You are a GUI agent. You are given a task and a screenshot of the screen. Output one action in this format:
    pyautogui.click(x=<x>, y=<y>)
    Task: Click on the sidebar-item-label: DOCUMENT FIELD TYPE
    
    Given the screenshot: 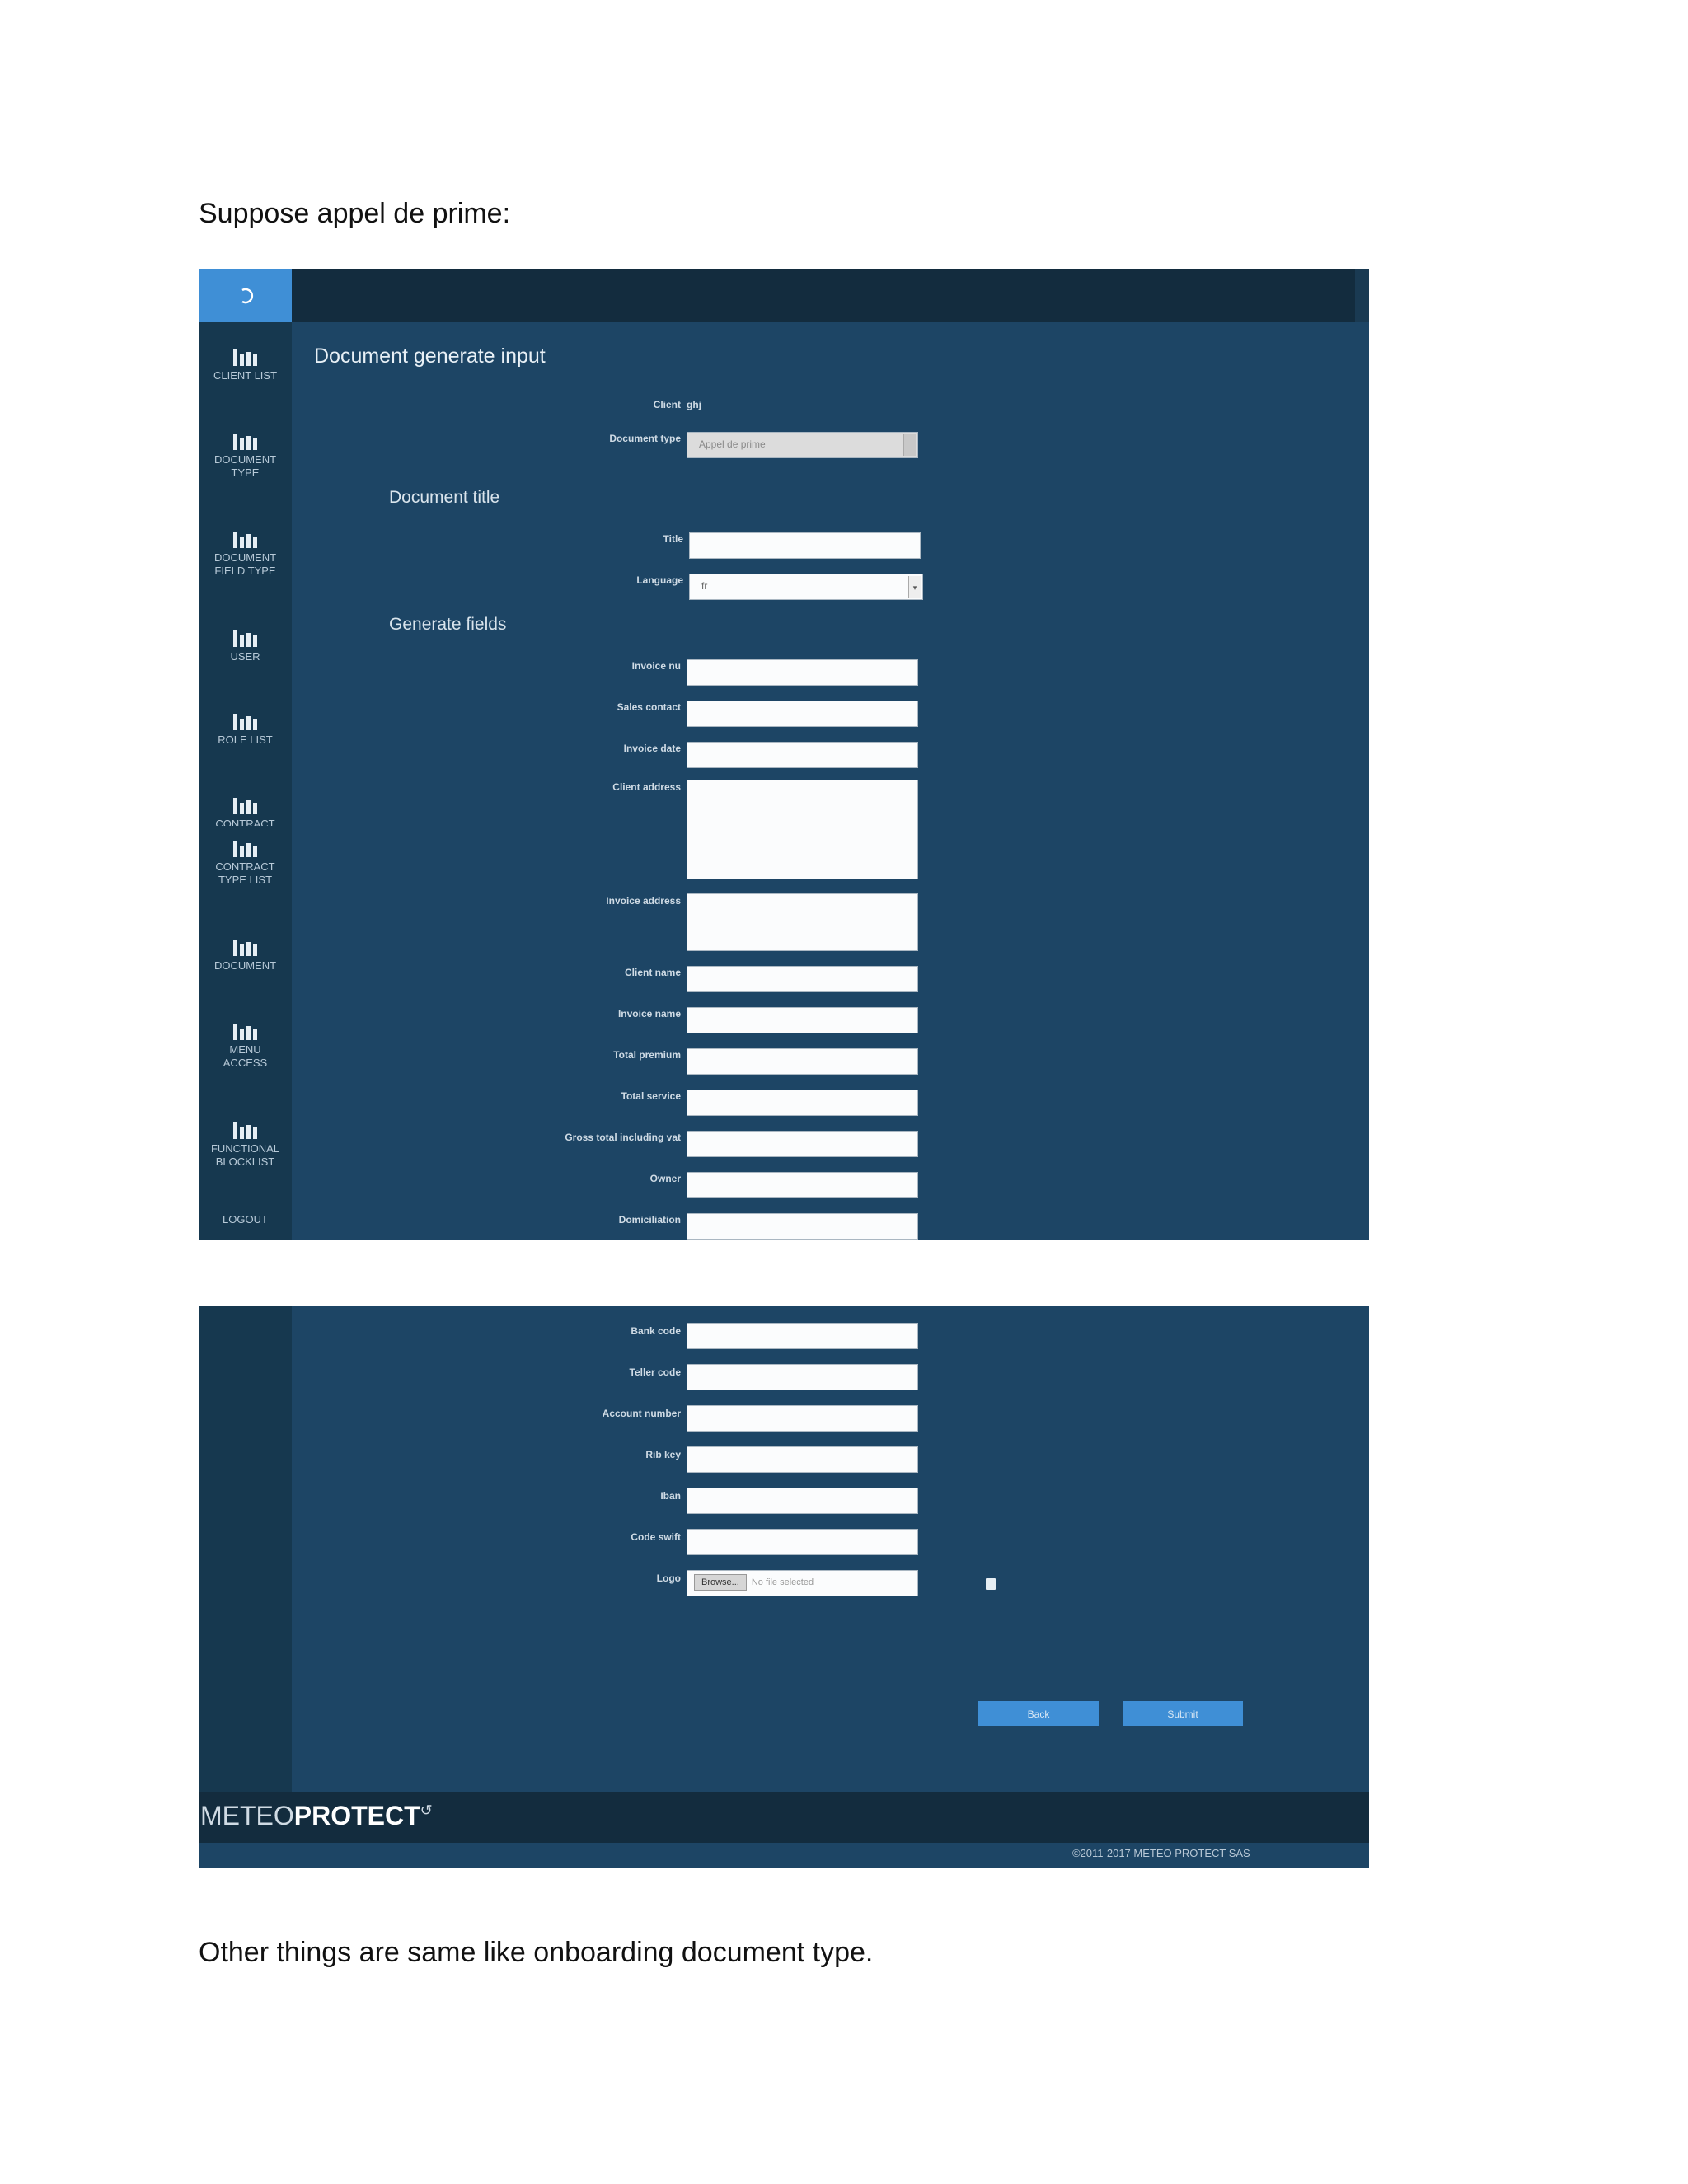 What is the action you would take?
    pyautogui.click(x=245, y=564)
    